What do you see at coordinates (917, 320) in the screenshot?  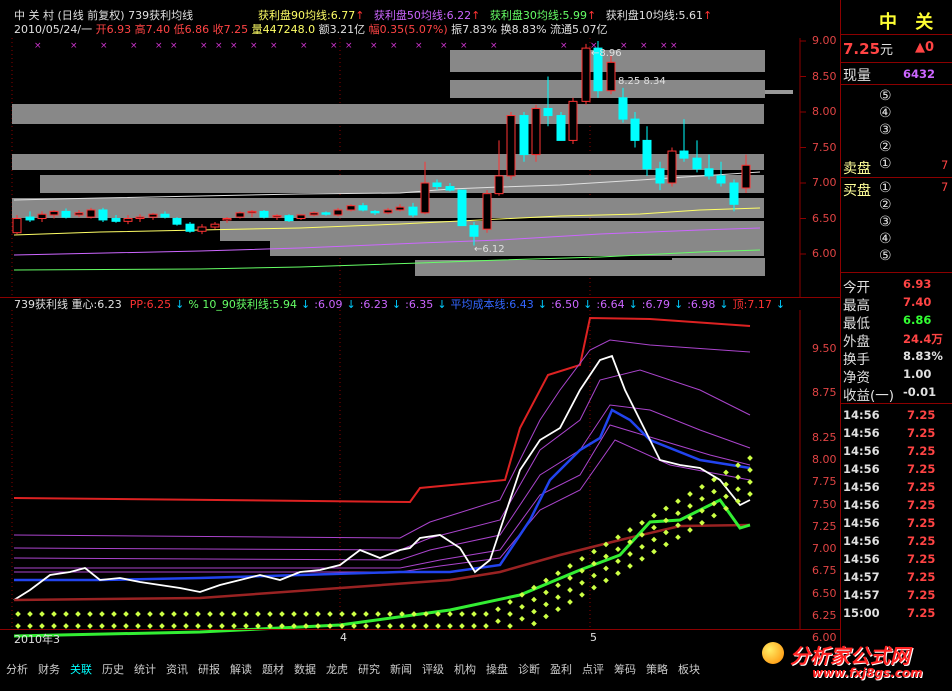 I see `stat-value-2: 6.86` at bounding box center [917, 320].